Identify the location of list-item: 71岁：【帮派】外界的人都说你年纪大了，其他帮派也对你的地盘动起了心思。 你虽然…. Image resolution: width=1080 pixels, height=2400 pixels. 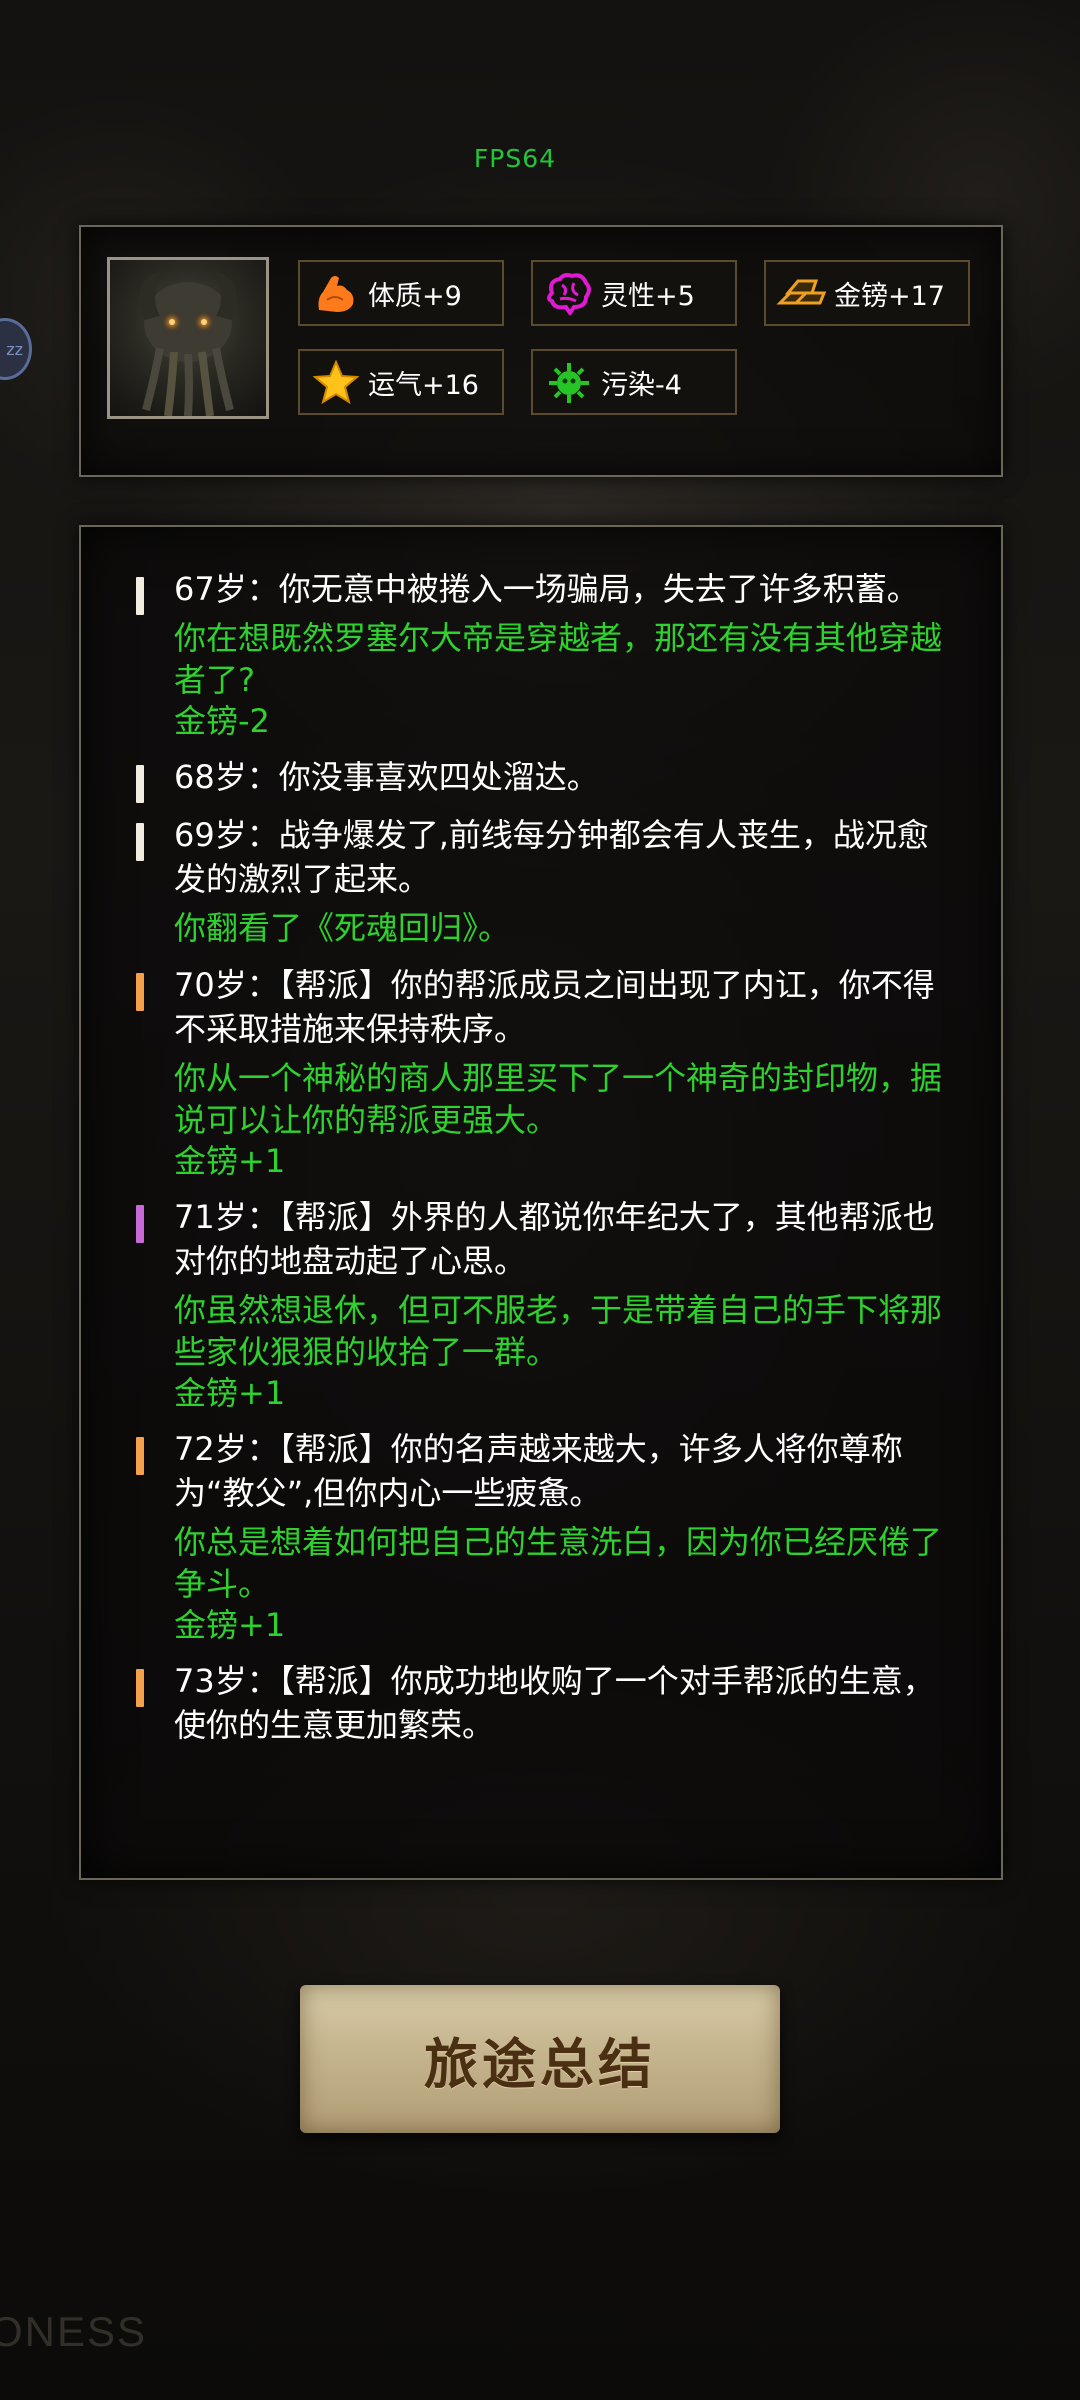
(546, 1304).